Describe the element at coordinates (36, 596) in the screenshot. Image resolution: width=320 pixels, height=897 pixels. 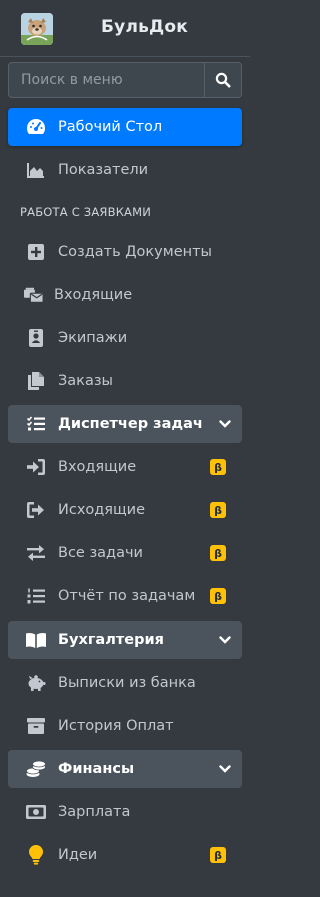
I see `list-ol-icon` at that location.